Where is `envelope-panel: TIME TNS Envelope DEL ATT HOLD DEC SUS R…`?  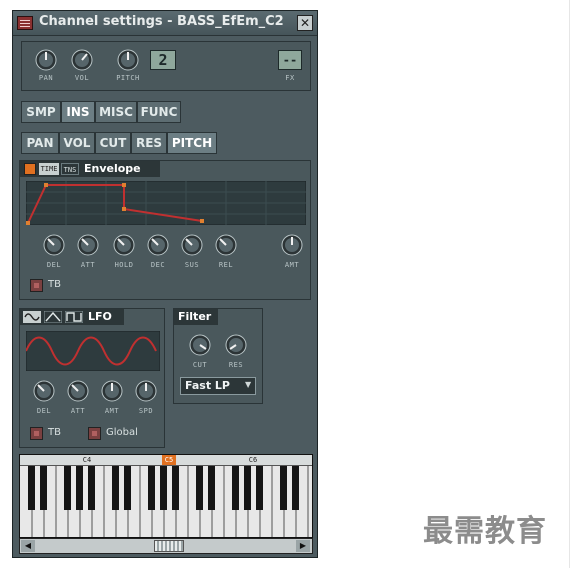 envelope-panel: TIME TNS Envelope DEL ATT HOLD DEC SUS R… is located at coordinates (165, 230).